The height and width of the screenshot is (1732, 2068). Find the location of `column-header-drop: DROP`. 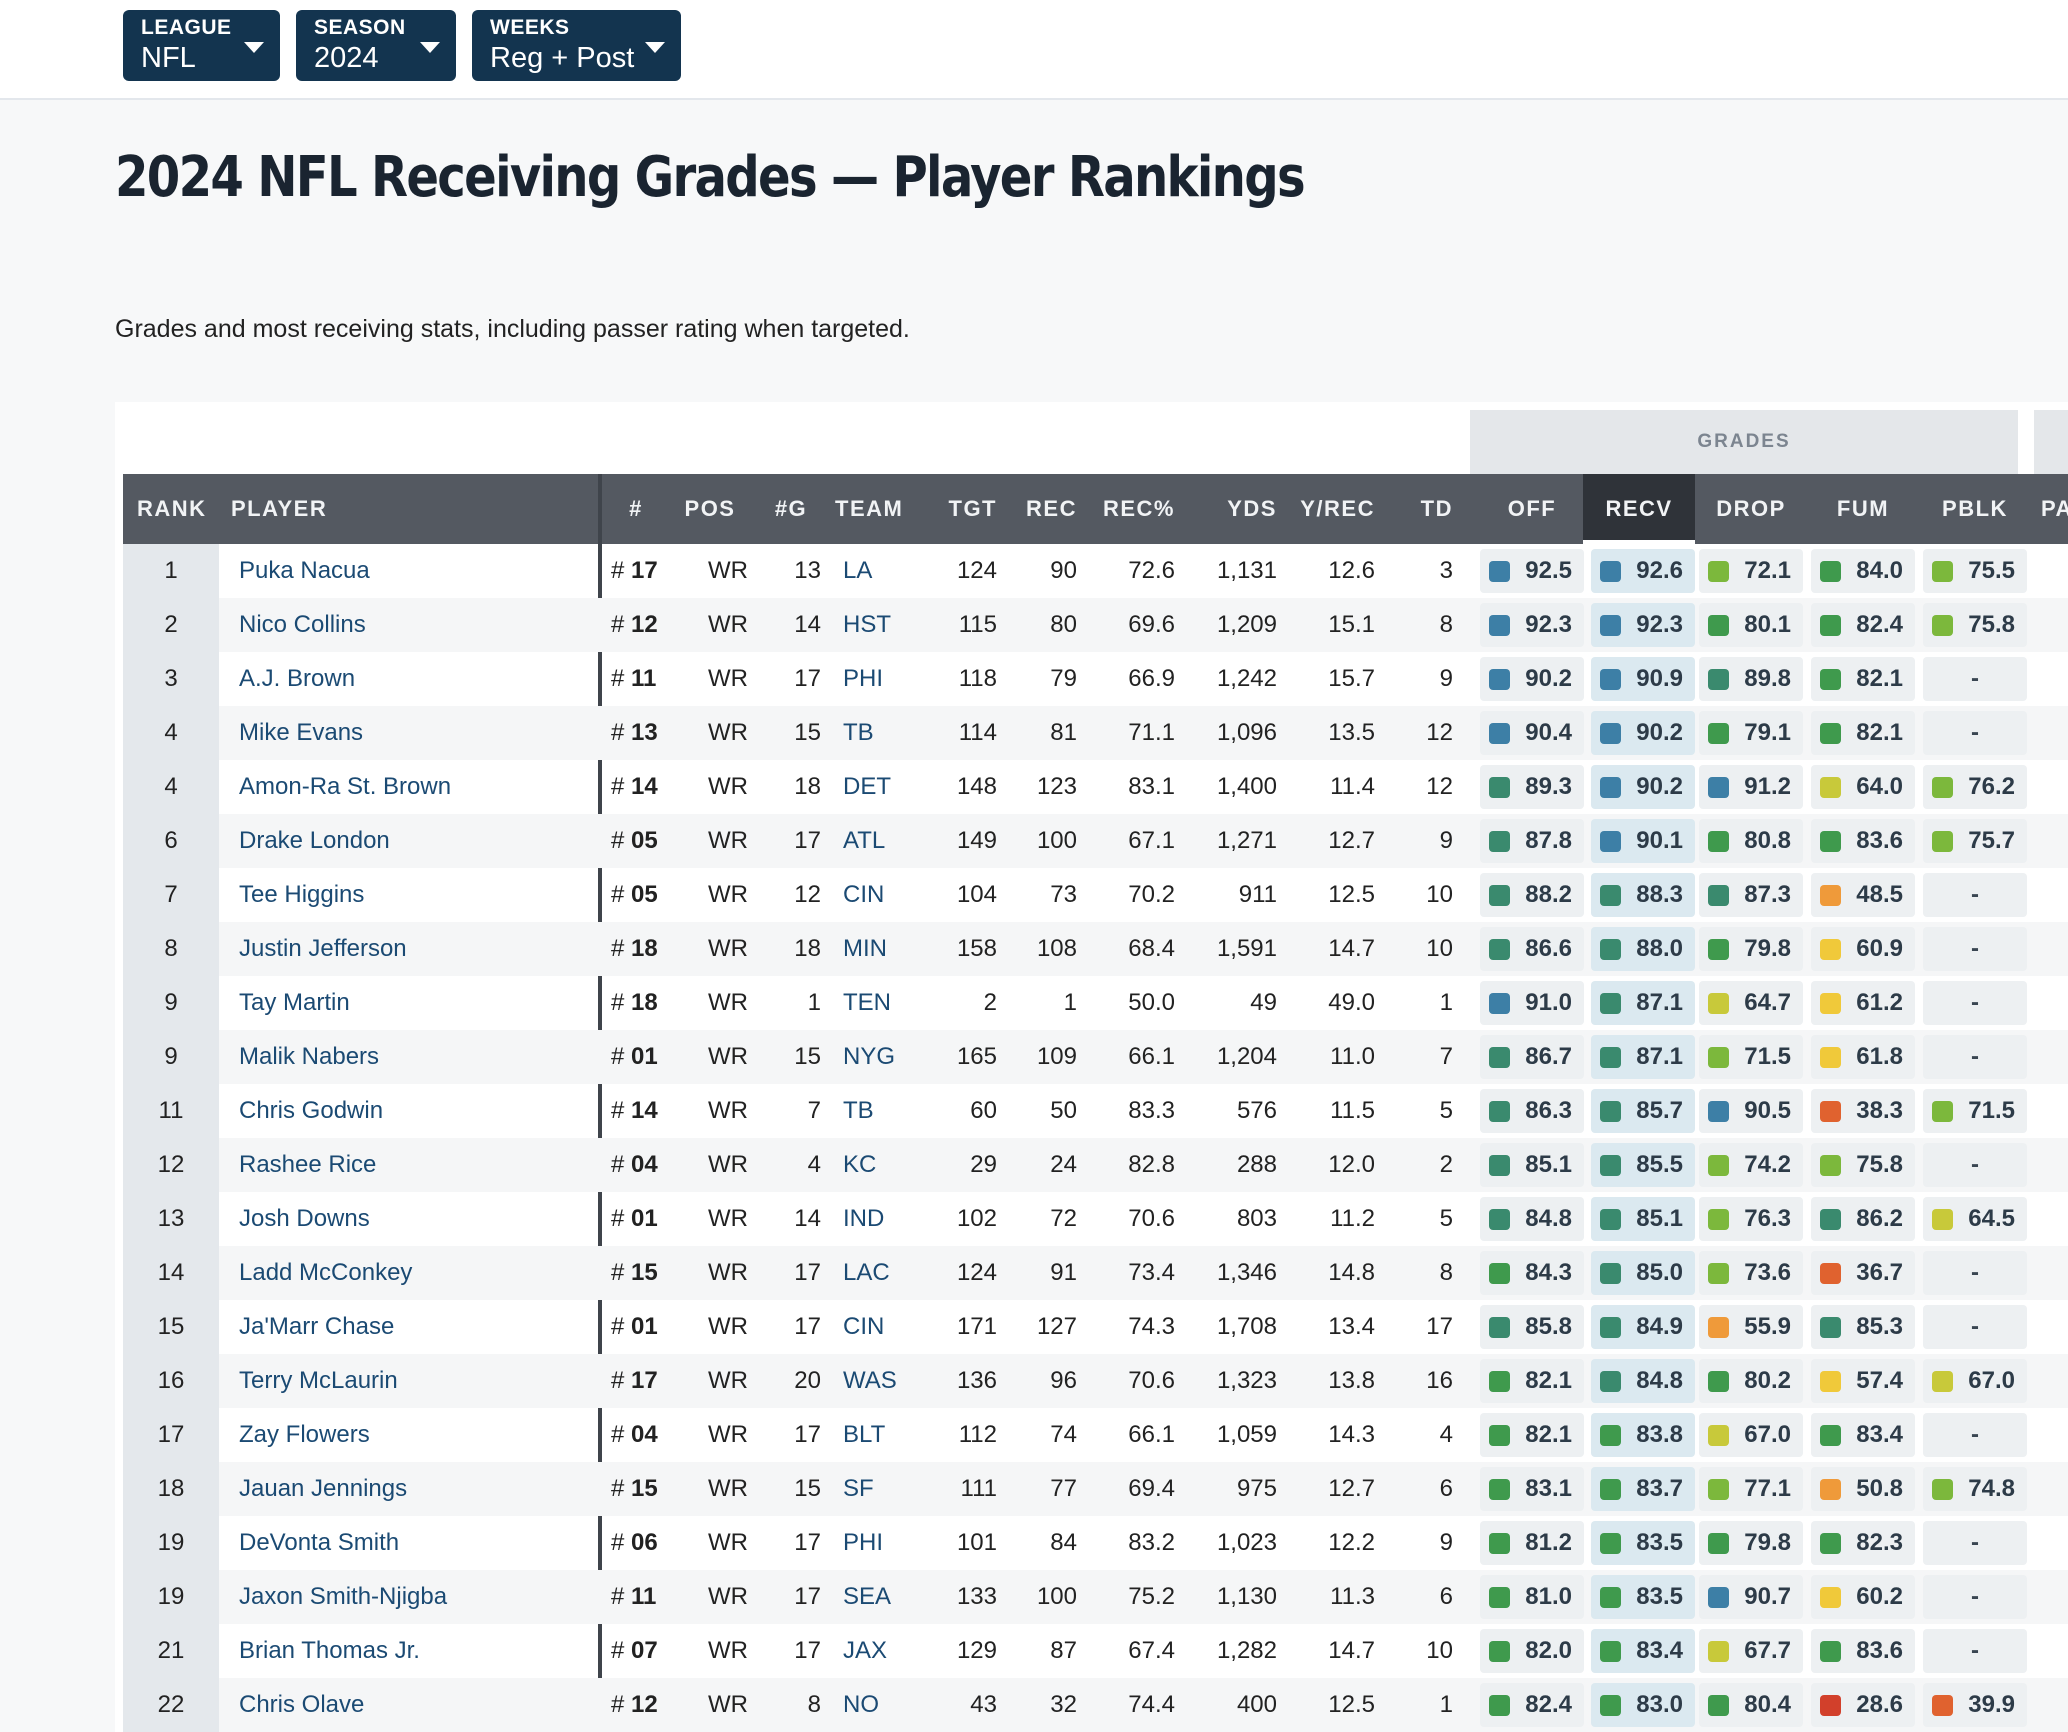

column-header-drop: DROP is located at coordinates (1751, 509).